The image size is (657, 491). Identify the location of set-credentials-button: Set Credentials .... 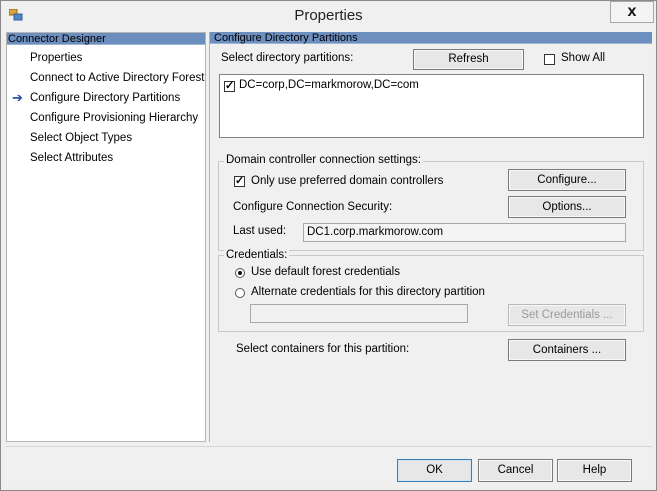
(567, 315).